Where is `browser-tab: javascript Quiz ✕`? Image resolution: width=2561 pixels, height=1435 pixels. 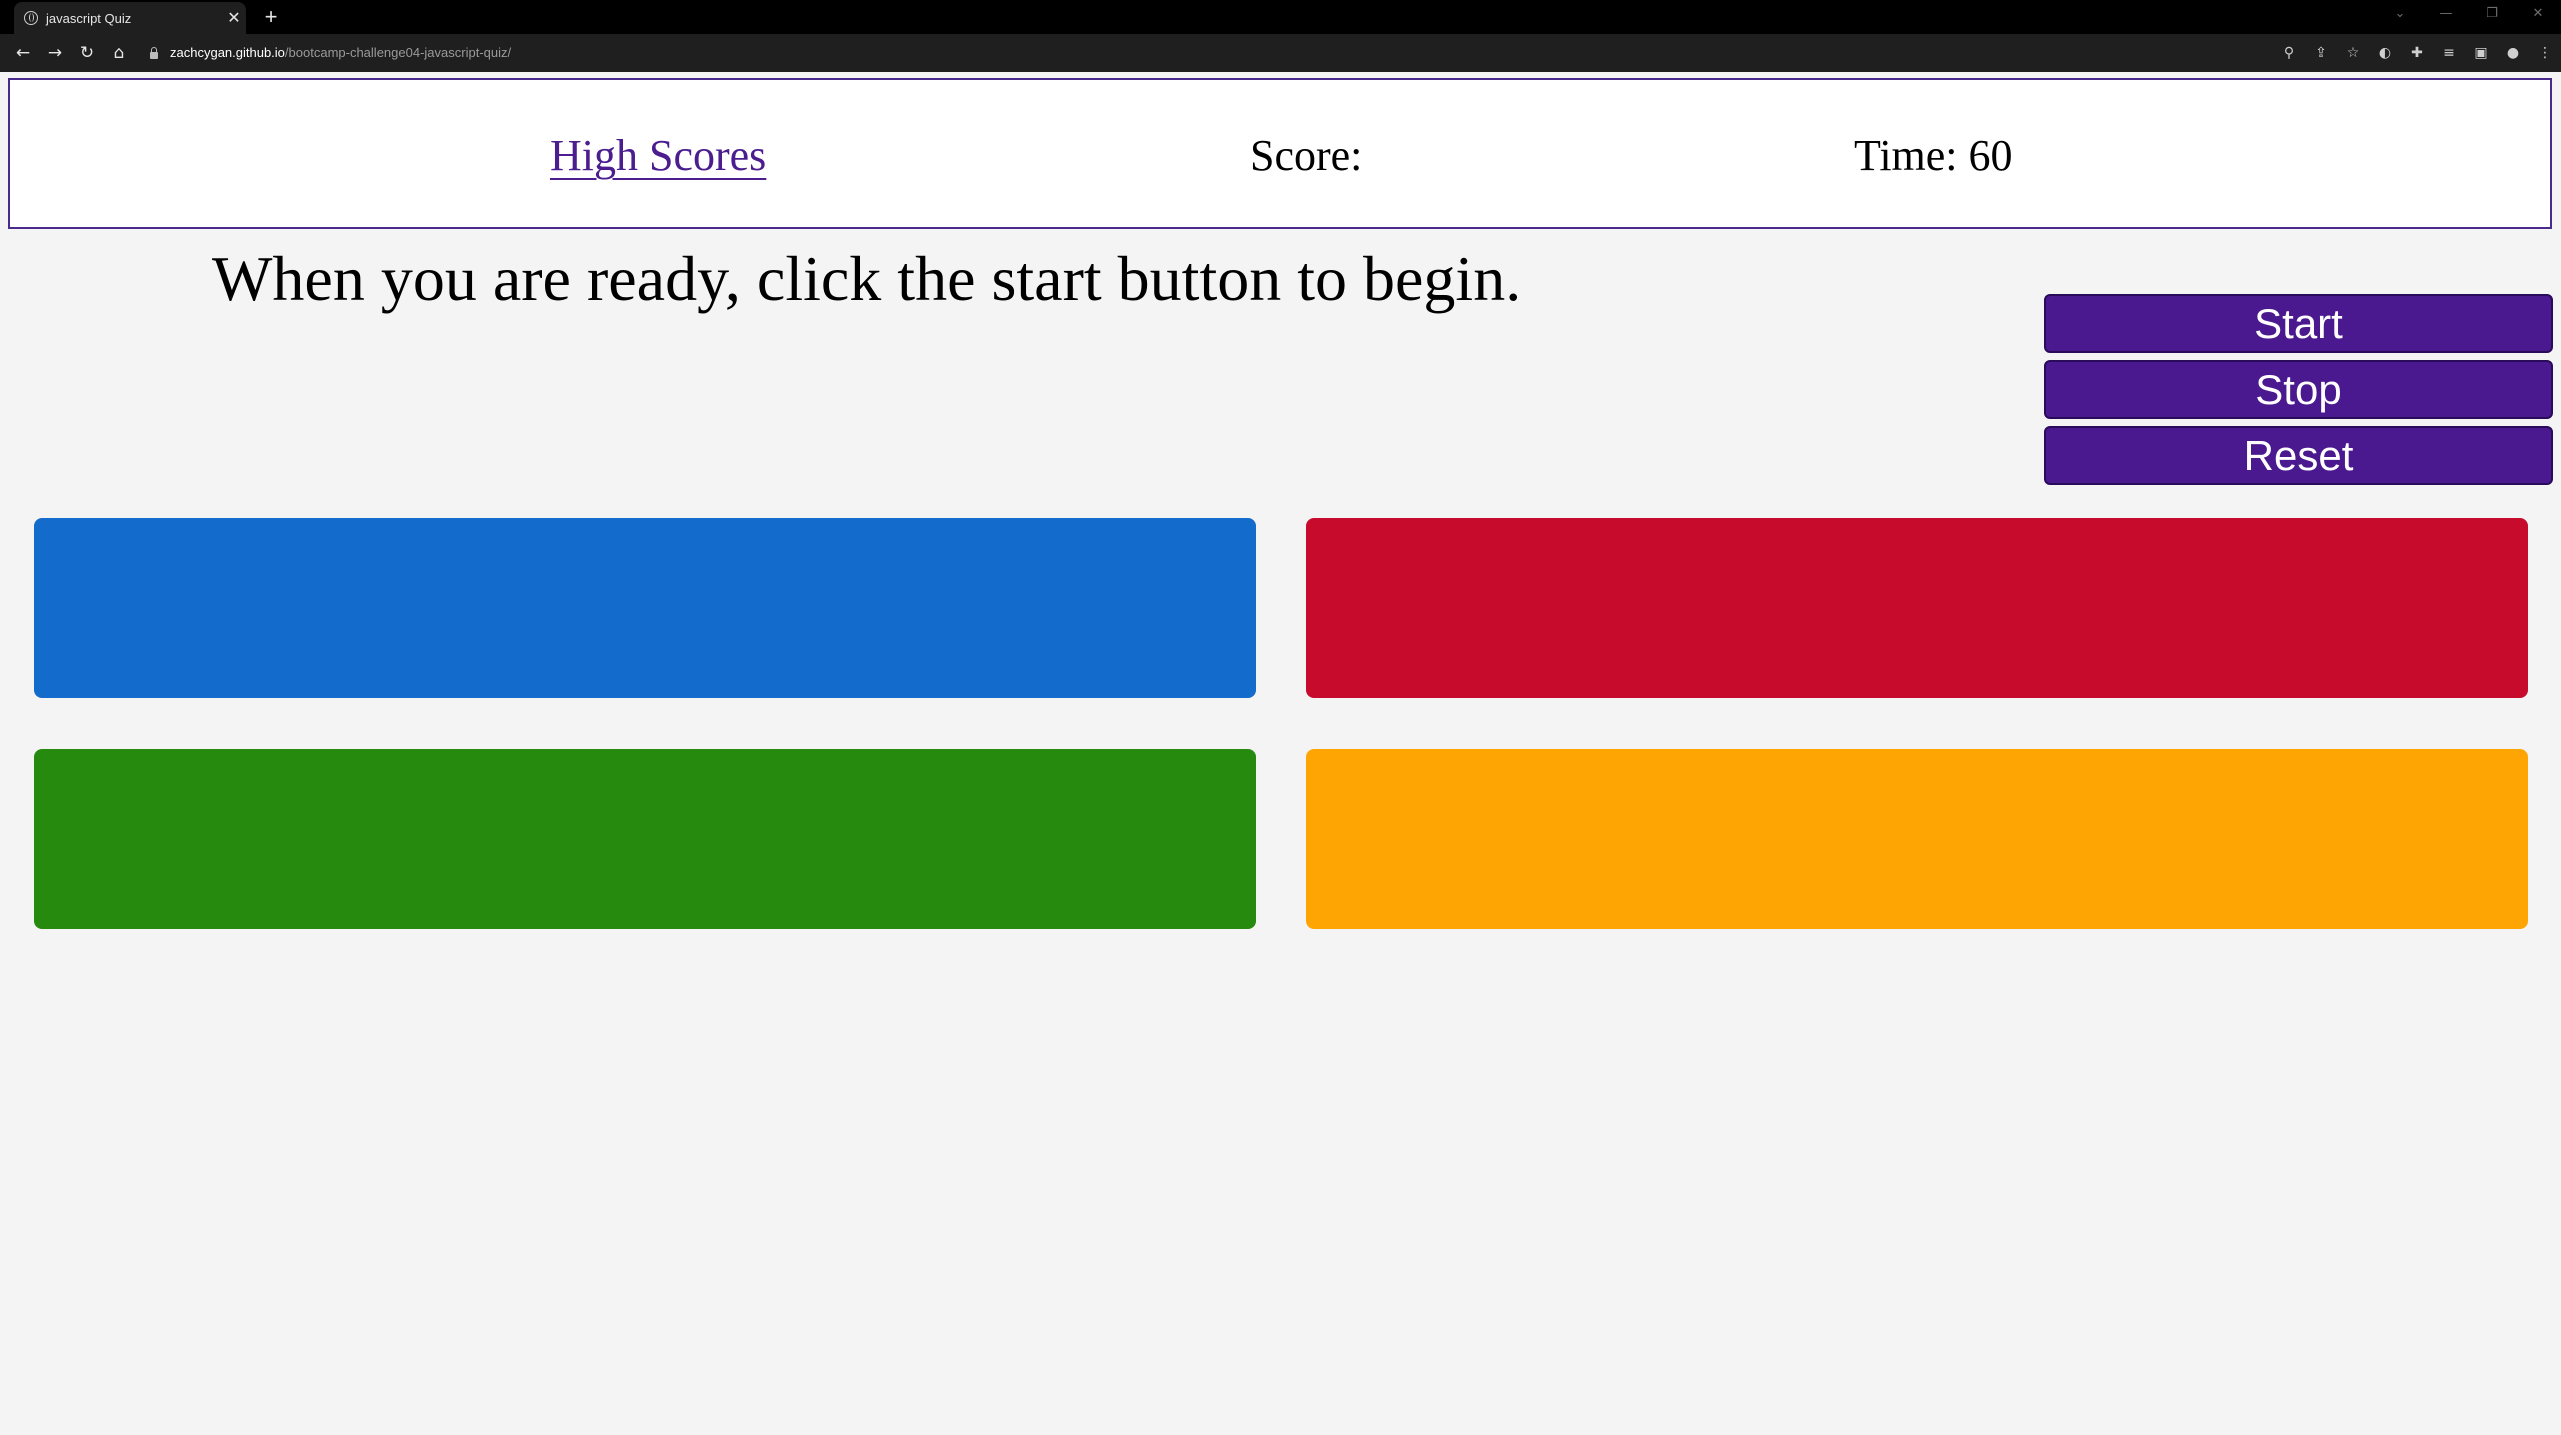
browser-tab: javascript Quiz ✕ is located at coordinates (130, 18).